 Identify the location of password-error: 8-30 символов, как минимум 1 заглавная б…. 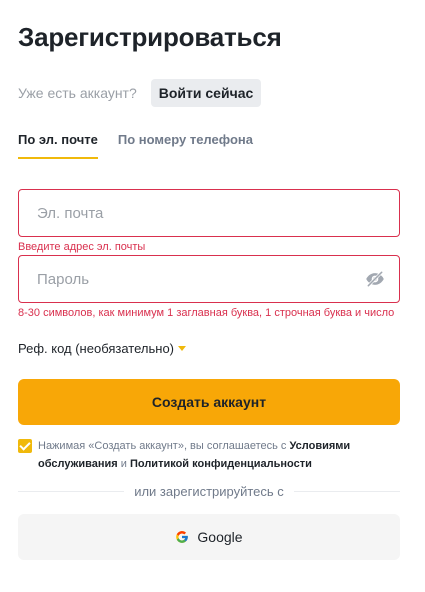
(206, 313).